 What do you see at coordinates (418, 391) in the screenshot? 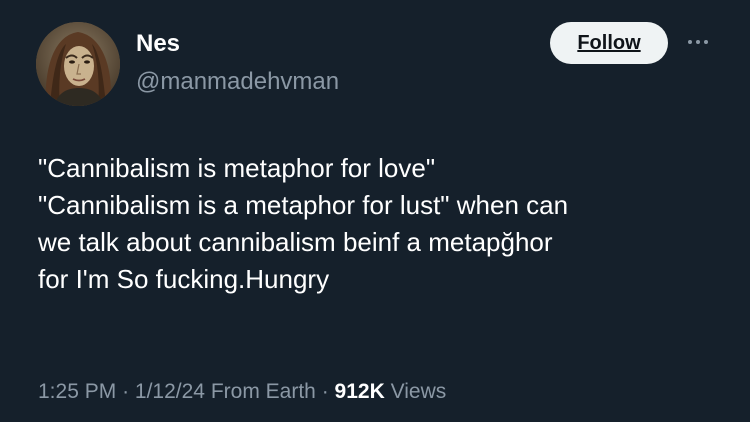
I see `views-label: Views` at bounding box center [418, 391].